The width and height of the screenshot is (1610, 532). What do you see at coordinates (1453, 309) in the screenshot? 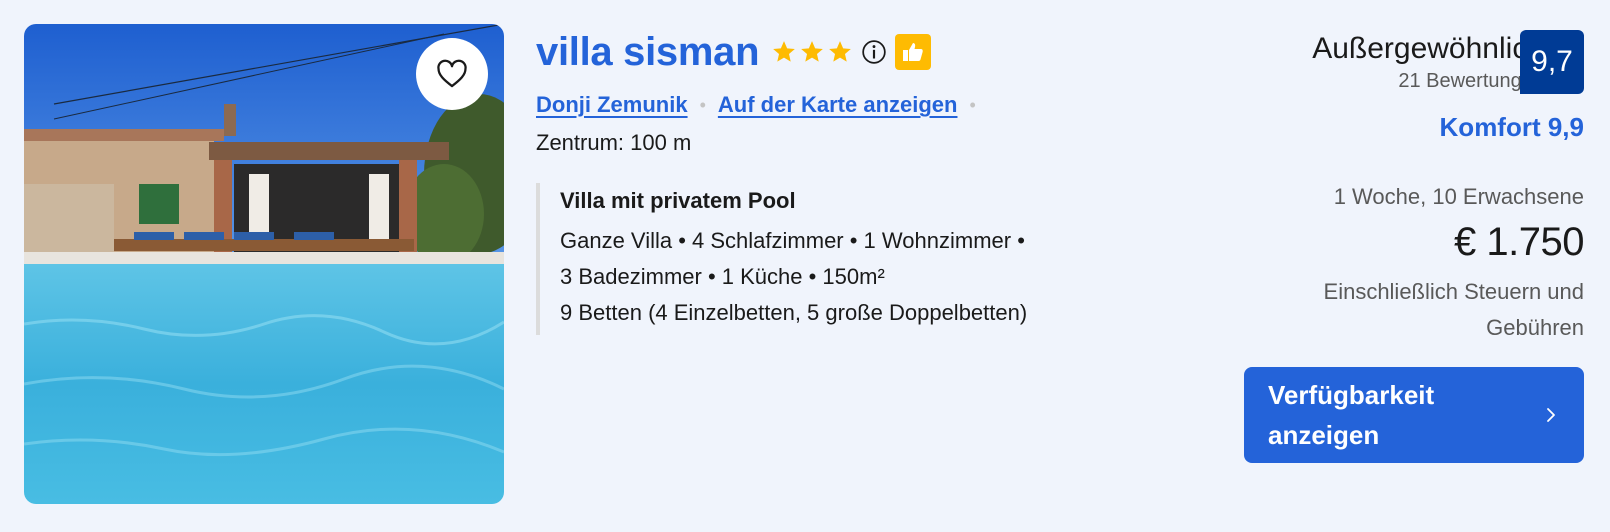
I see `taxes-note: Einschließlich Steuern und Gebühren` at bounding box center [1453, 309].